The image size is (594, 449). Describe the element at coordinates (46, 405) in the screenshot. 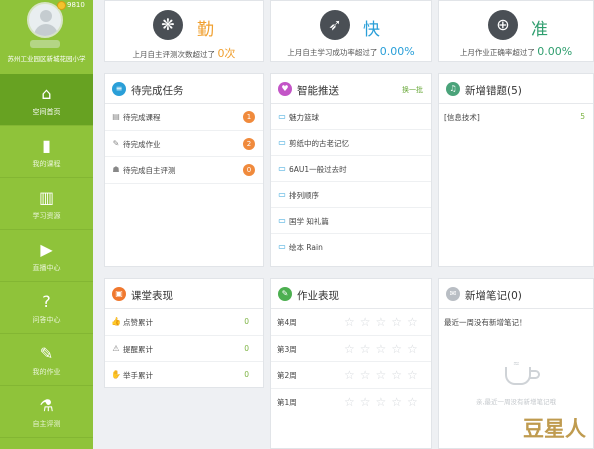

I see `flask-icon: ⚗` at that location.